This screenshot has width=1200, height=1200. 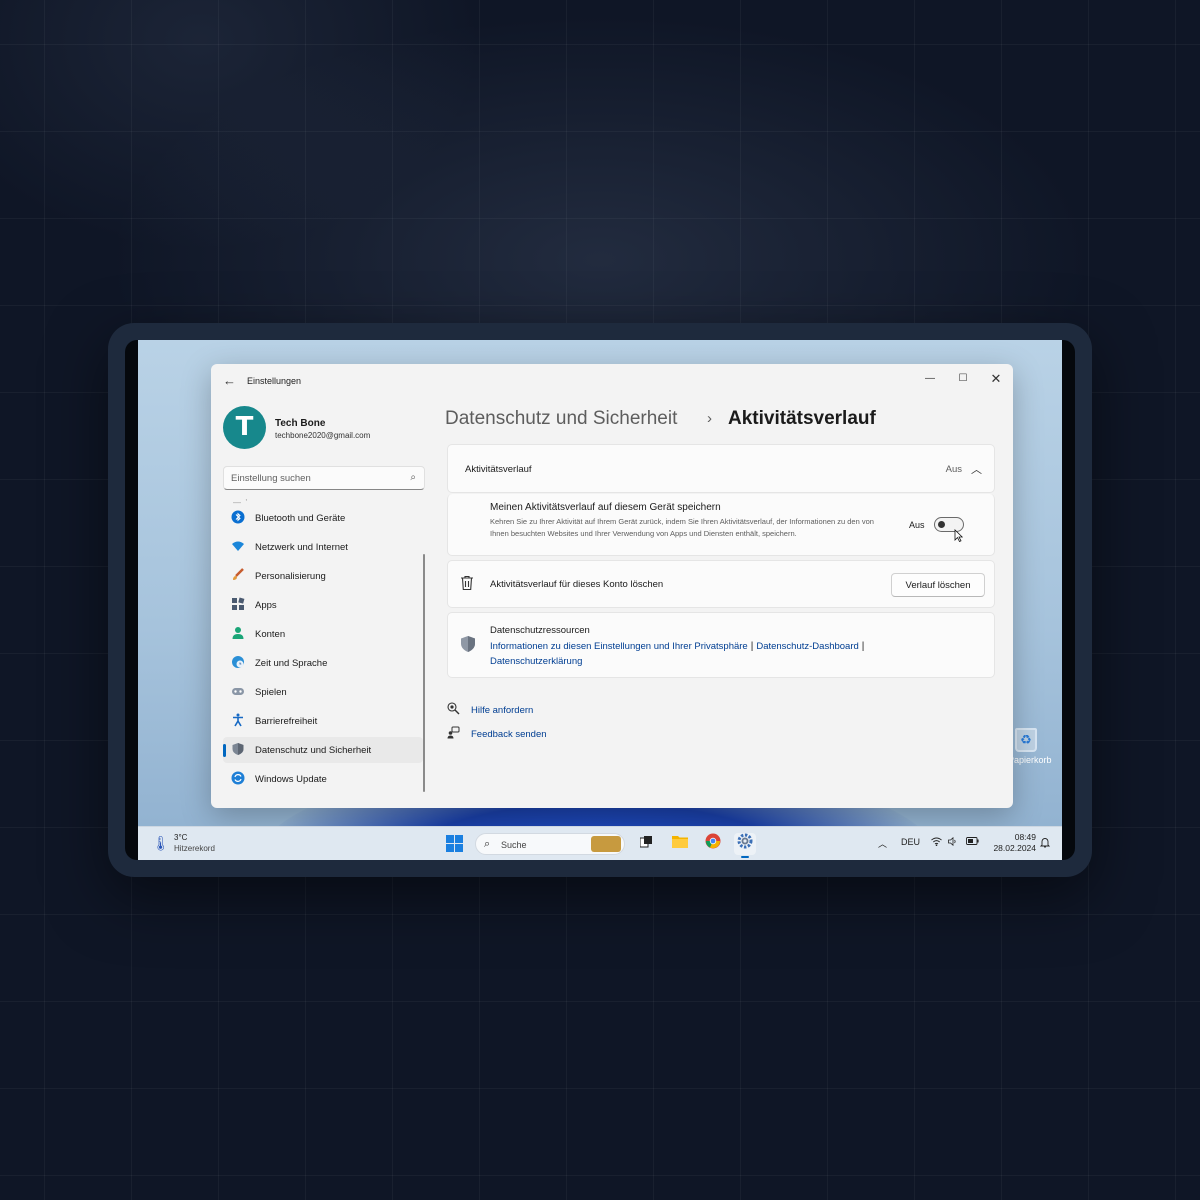 I want to click on chrome-icon, so click(x=713, y=844).